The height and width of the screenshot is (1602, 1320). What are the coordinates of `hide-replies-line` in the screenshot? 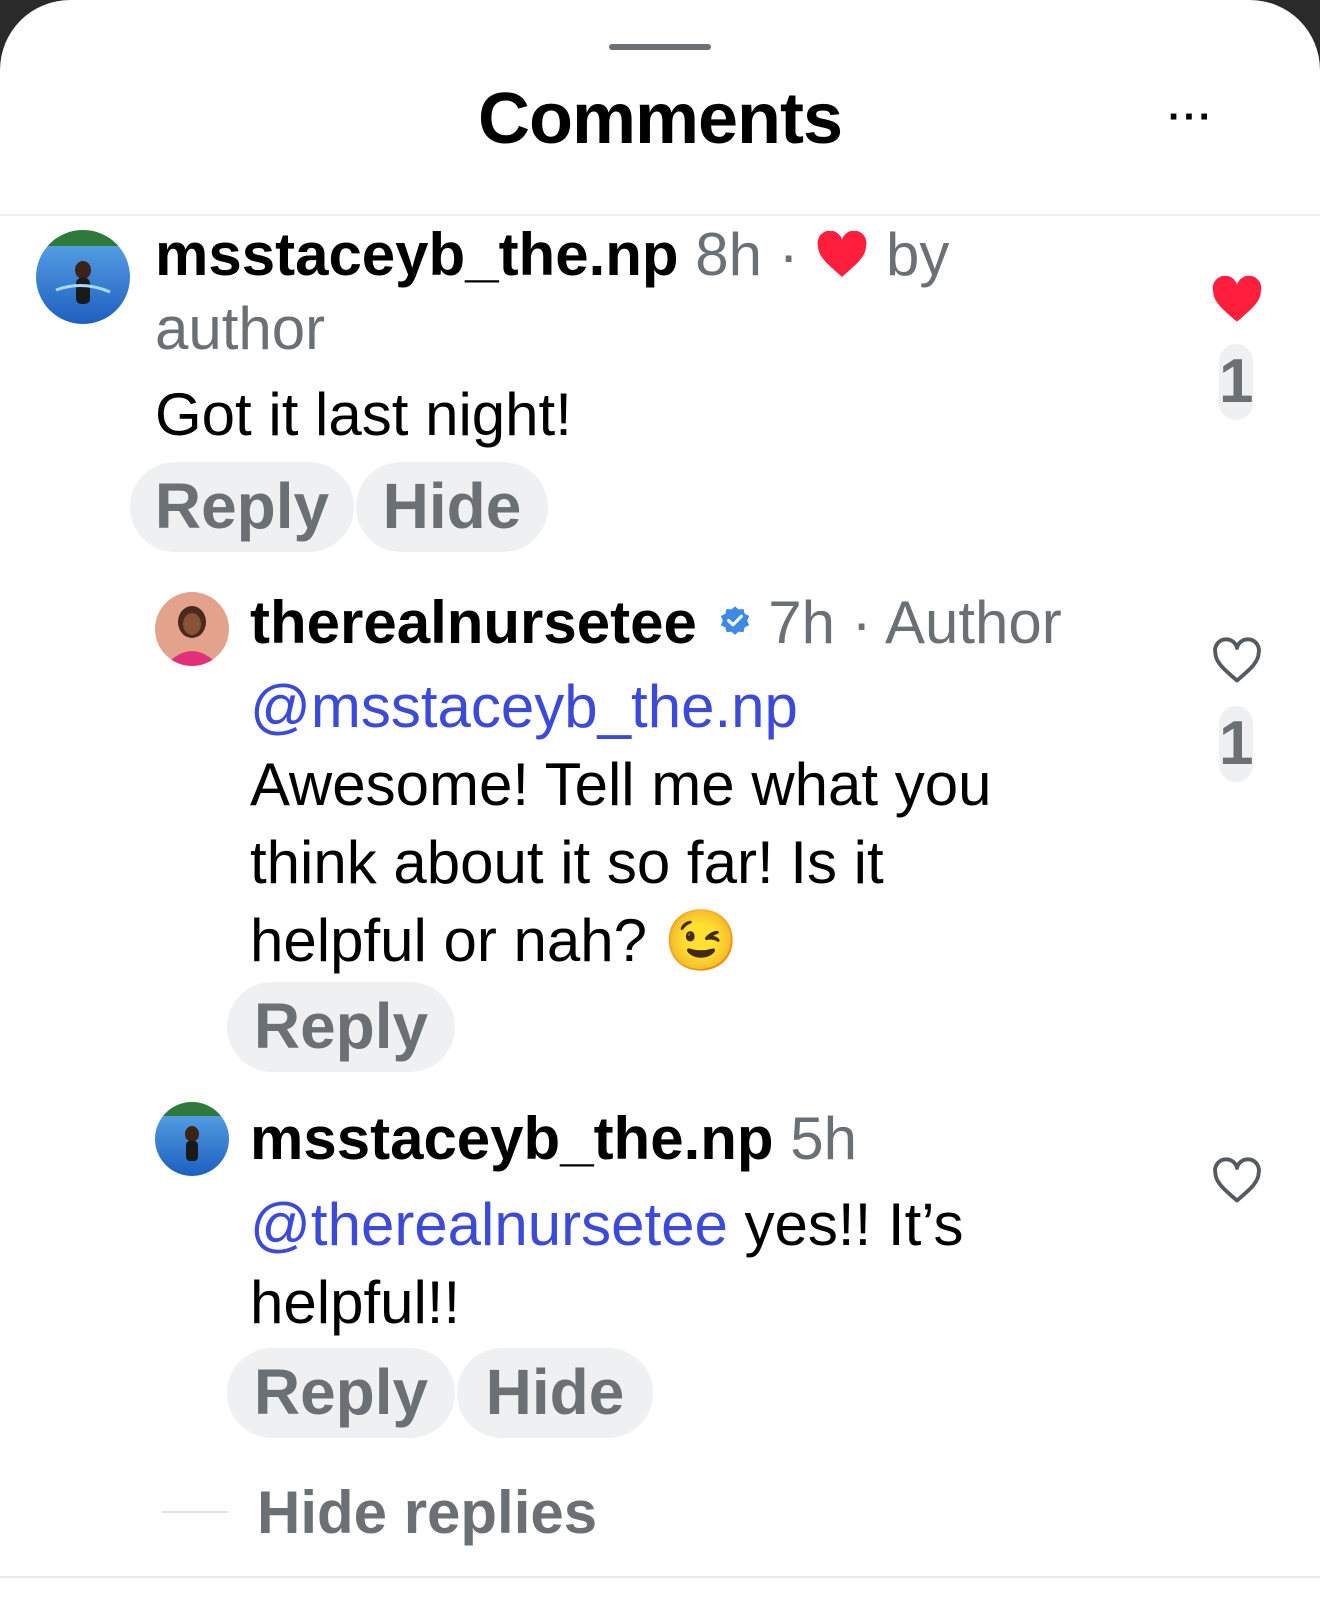 It's located at (195, 1512).